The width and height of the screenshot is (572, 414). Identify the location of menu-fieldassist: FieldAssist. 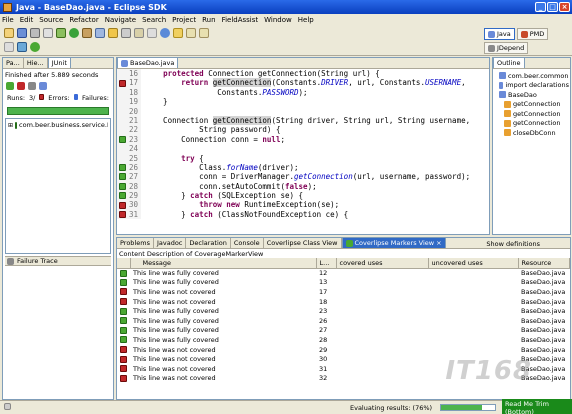
(240, 20).